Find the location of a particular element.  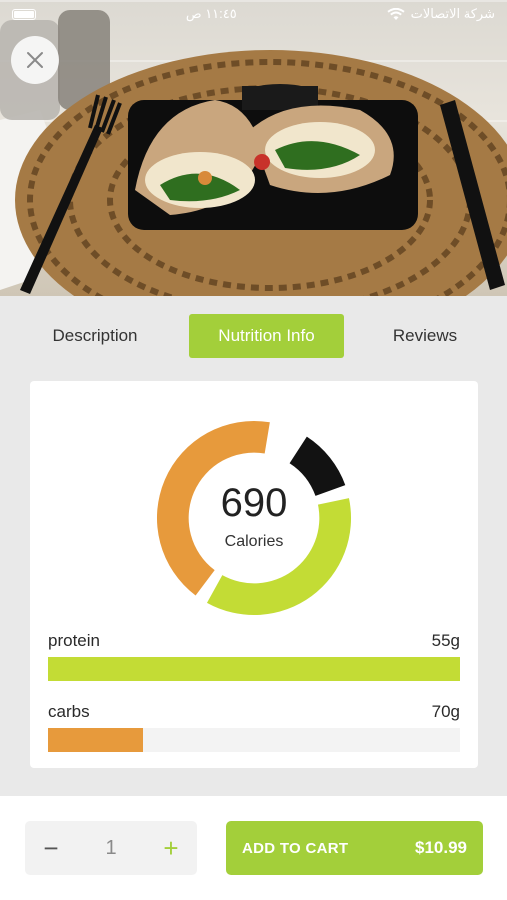

protein-value: 55g is located at coordinates (445, 640).